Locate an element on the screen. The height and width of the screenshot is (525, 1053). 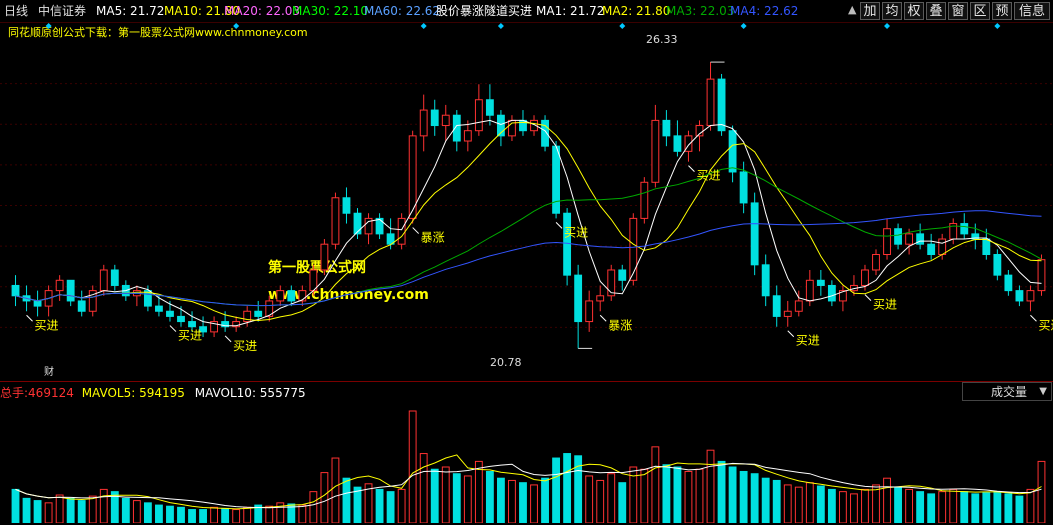
period-label: 日线 is located at coordinates (16, 11).